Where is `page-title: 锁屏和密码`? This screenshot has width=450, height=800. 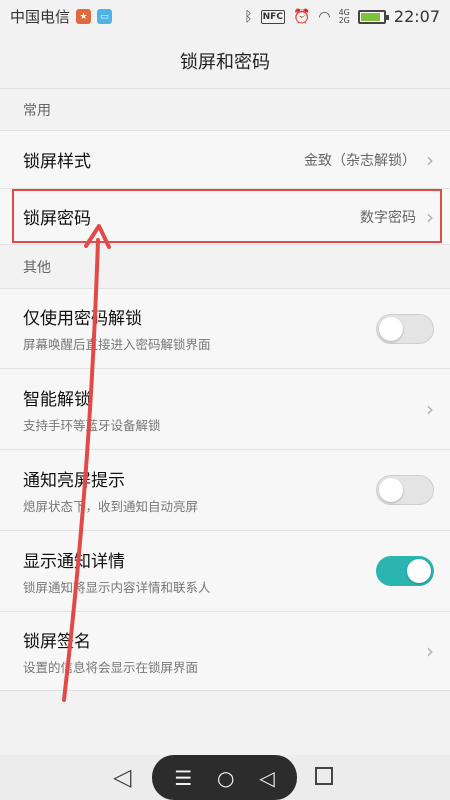 page-title: 锁屏和密码 is located at coordinates (225, 62).